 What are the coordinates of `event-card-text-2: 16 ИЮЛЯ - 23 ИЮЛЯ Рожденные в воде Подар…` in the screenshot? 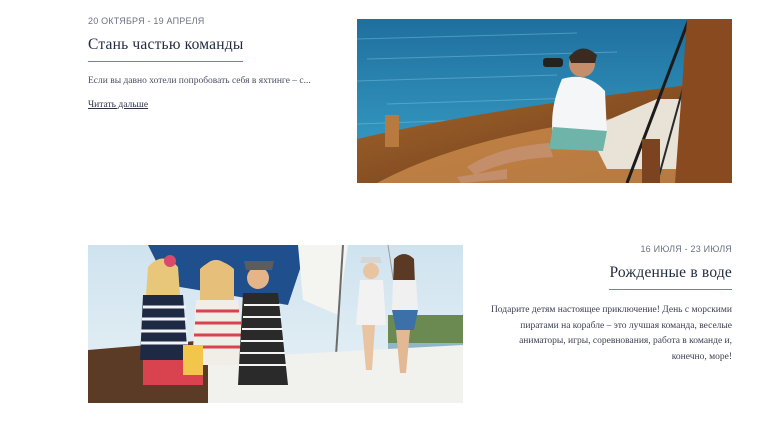 It's located at (610, 304).